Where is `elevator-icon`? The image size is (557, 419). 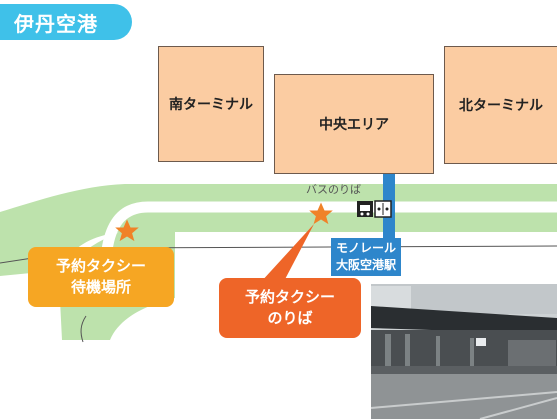
elevator-icon is located at coordinates (383, 209).